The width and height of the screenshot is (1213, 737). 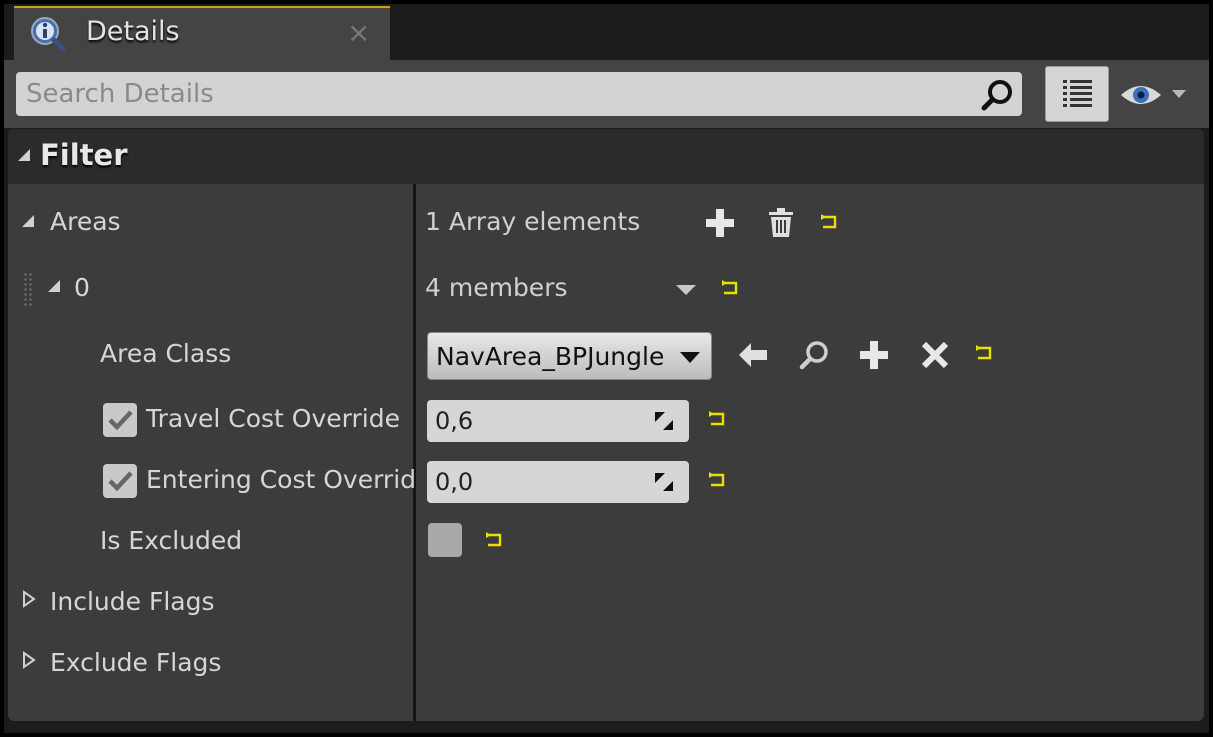 I want to click on tab-close-button: ×, so click(x=358, y=33).